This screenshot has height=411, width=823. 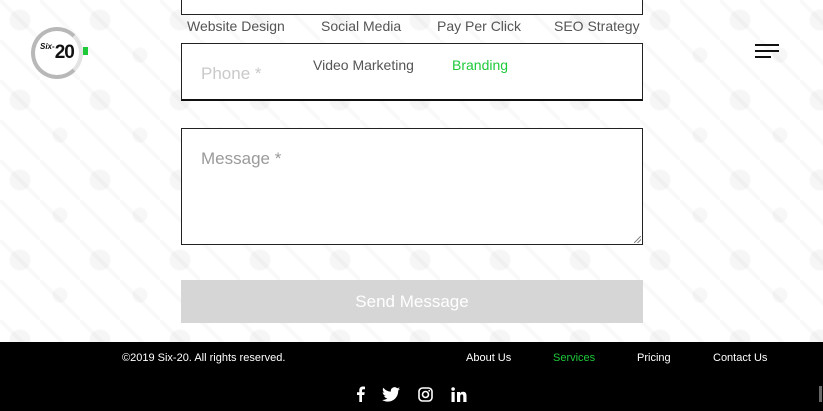 I want to click on service-option-branding: Branding, so click(x=480, y=65).